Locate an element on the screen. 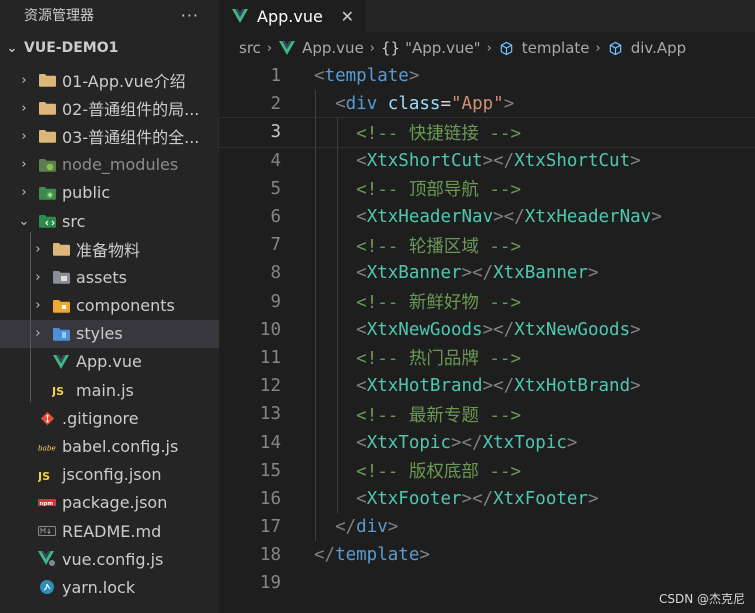 The height and width of the screenshot is (613, 755). project-root: ⌄ VUE-DEMO1 is located at coordinates (109, 48).